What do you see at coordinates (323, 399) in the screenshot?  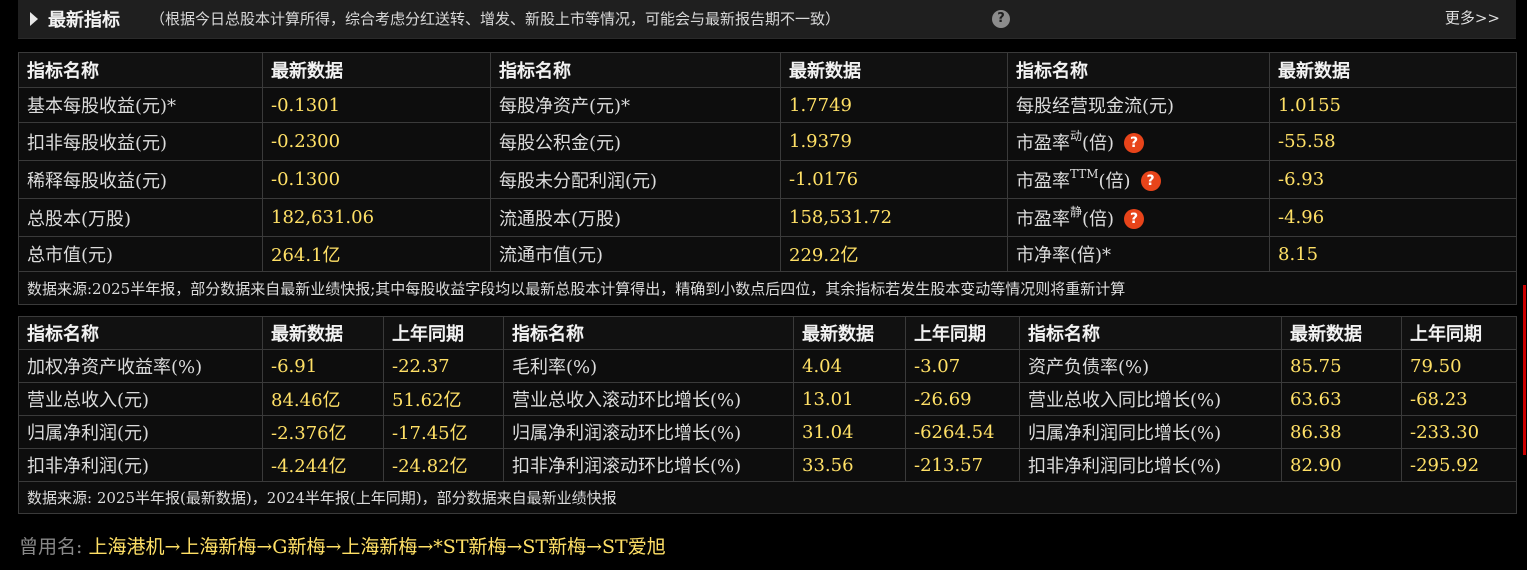 I see `latest-value: 84.46亿` at bounding box center [323, 399].